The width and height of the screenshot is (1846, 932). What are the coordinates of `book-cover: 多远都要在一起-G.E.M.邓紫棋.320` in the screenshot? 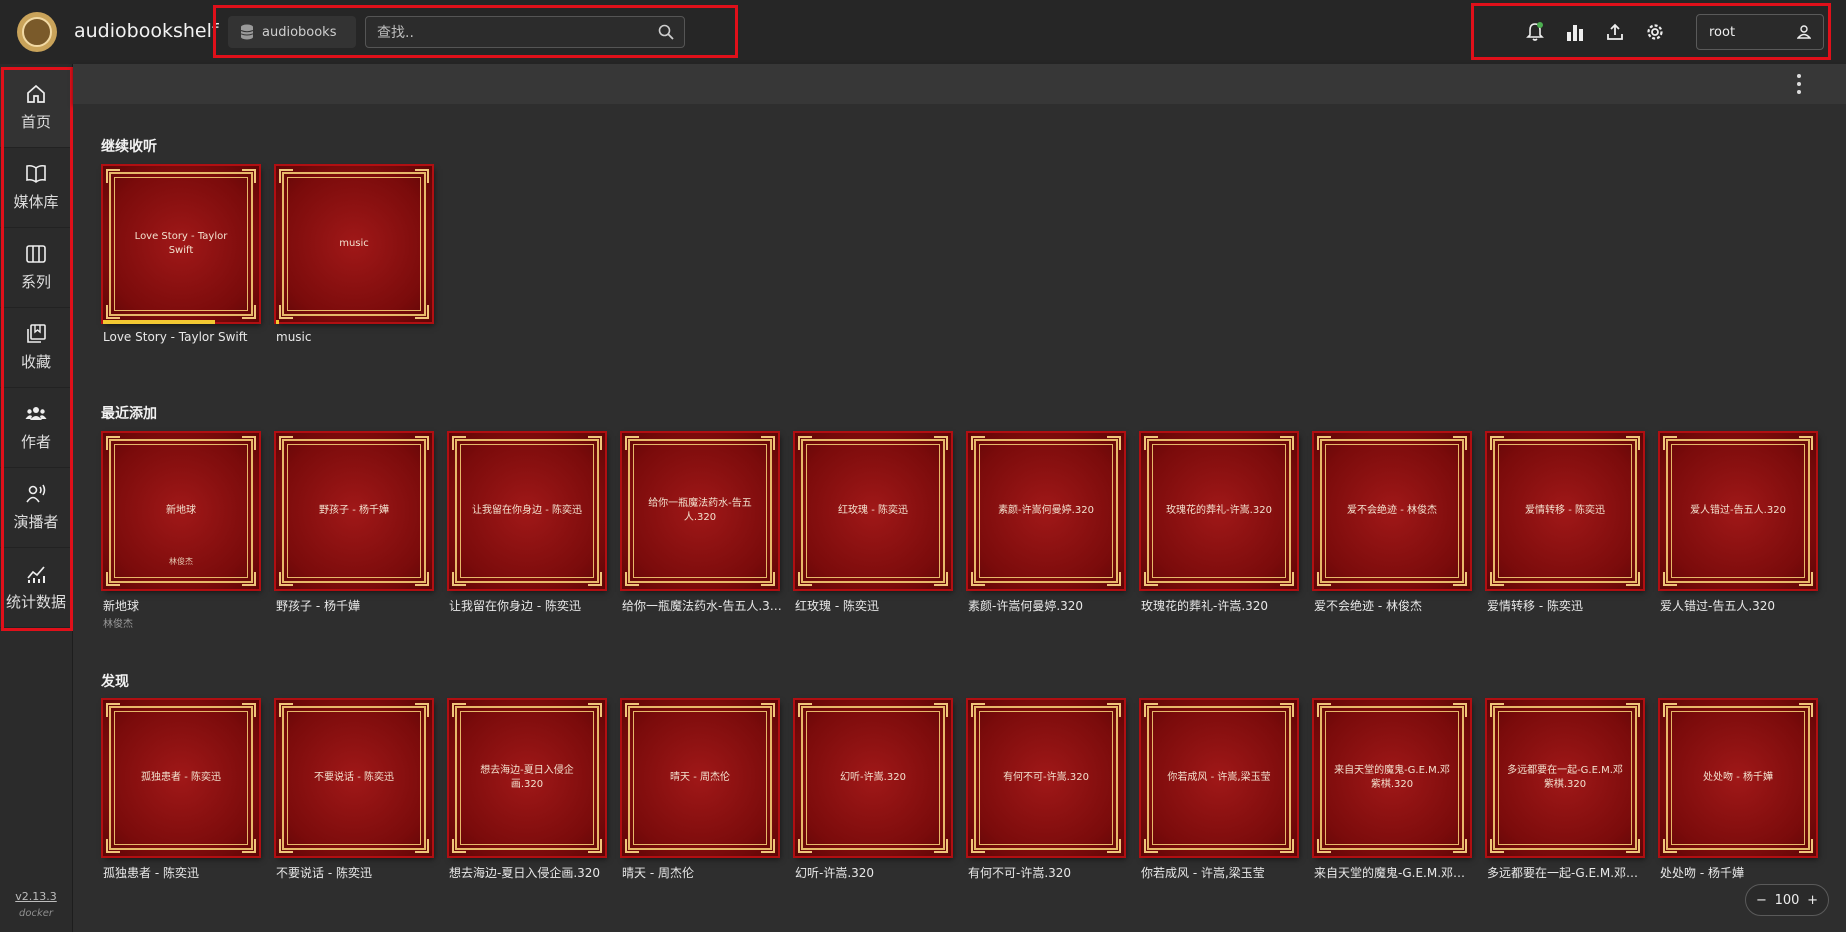 It's located at (1565, 778).